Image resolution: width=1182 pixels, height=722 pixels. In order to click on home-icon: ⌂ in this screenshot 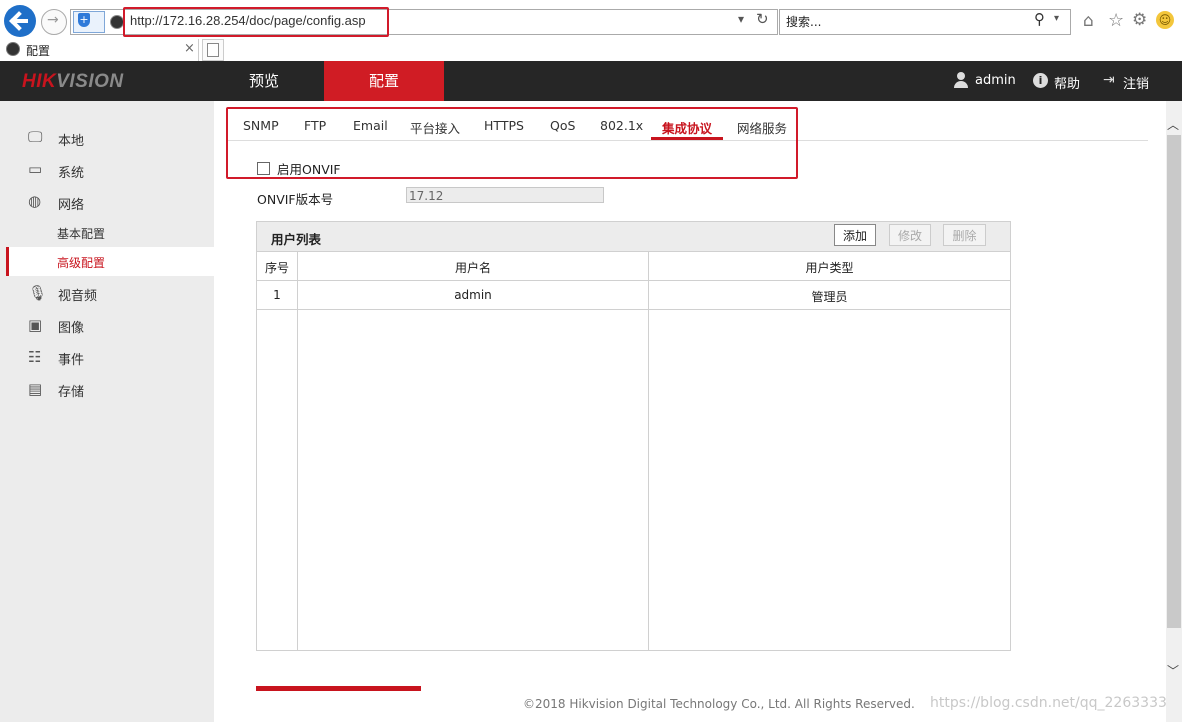, I will do `click(1088, 21)`.